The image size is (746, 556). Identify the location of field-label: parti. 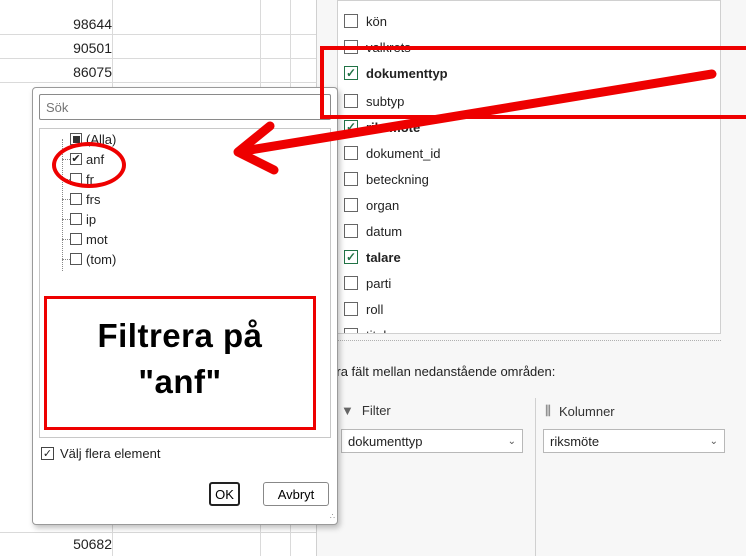
(379, 283).